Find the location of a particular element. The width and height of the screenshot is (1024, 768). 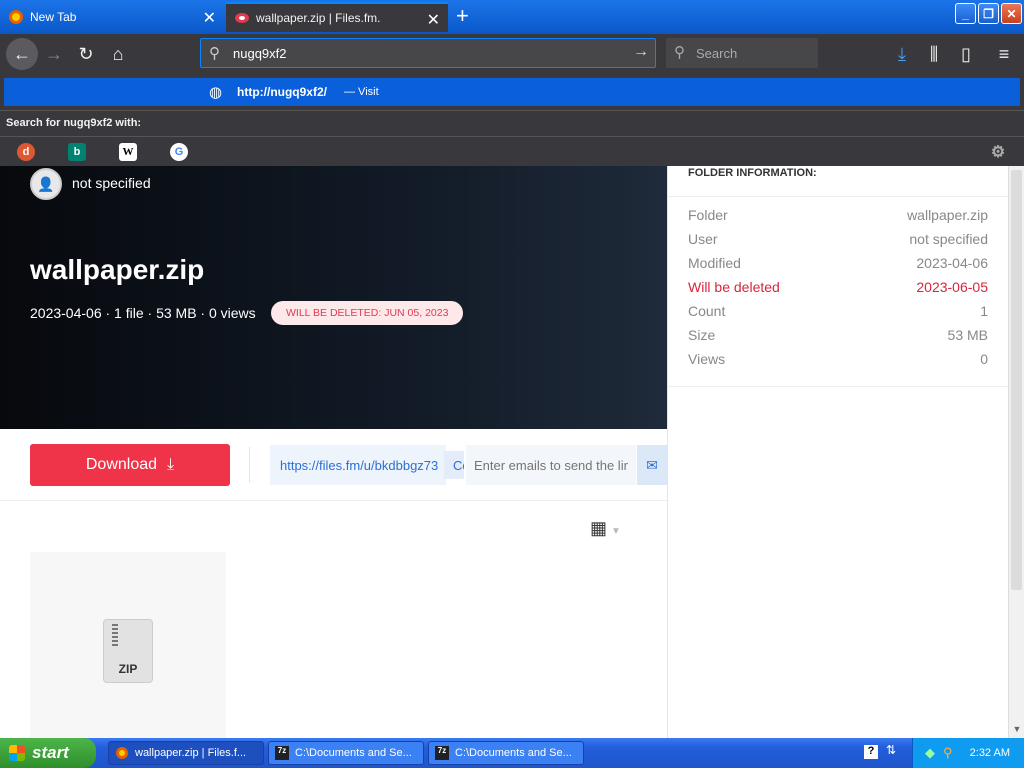

info-row-views: Views 0 is located at coordinates (838, 359).